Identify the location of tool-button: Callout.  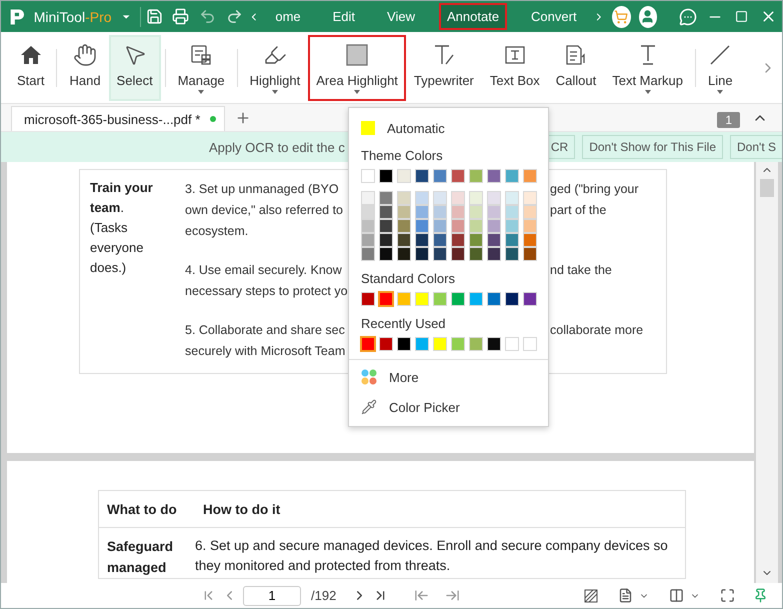
(576, 67).